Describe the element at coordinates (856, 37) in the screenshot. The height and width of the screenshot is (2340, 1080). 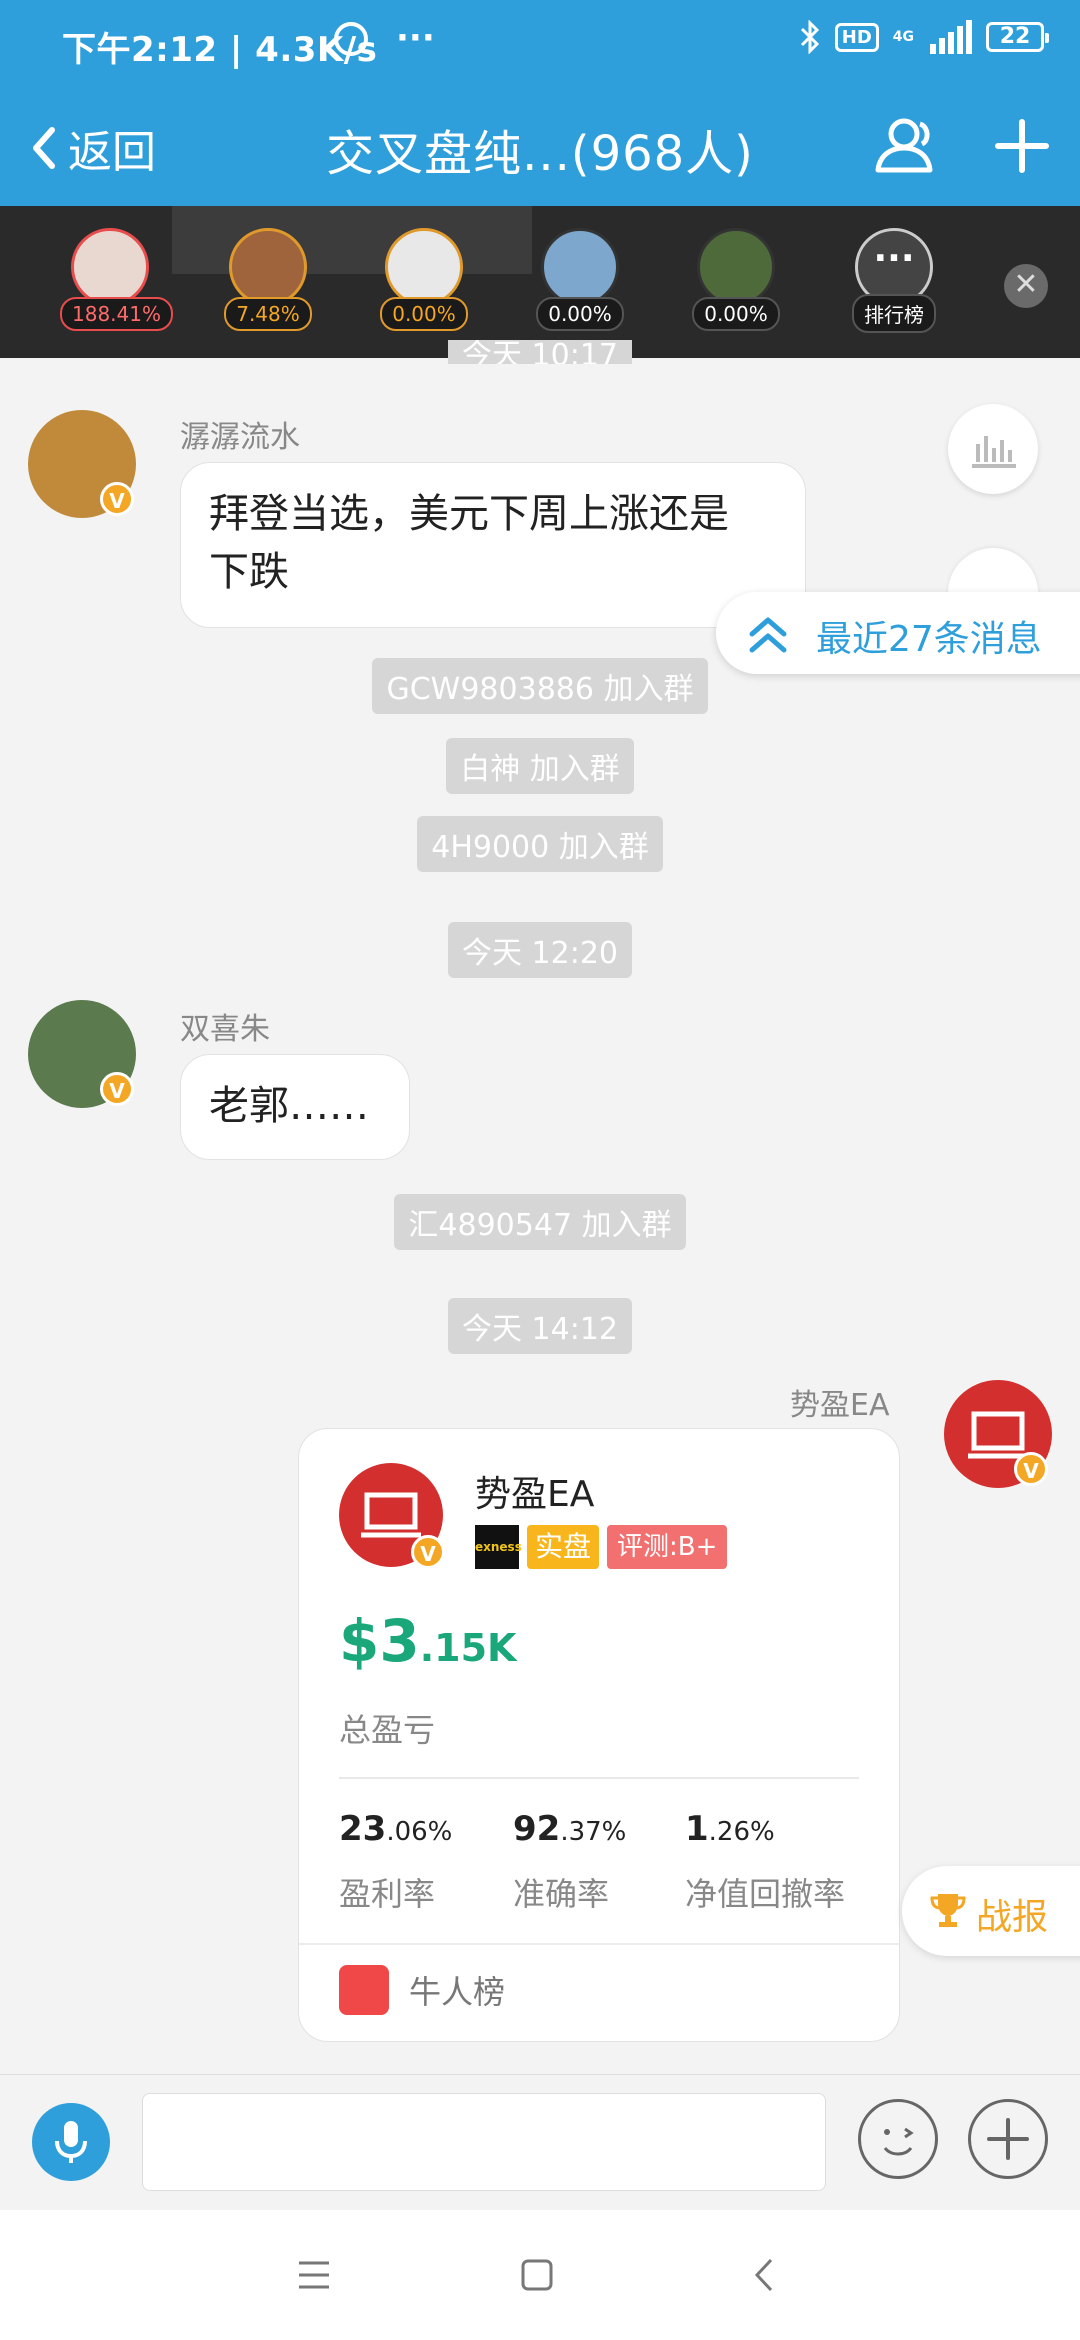
I see `hd-icon: HD` at that location.